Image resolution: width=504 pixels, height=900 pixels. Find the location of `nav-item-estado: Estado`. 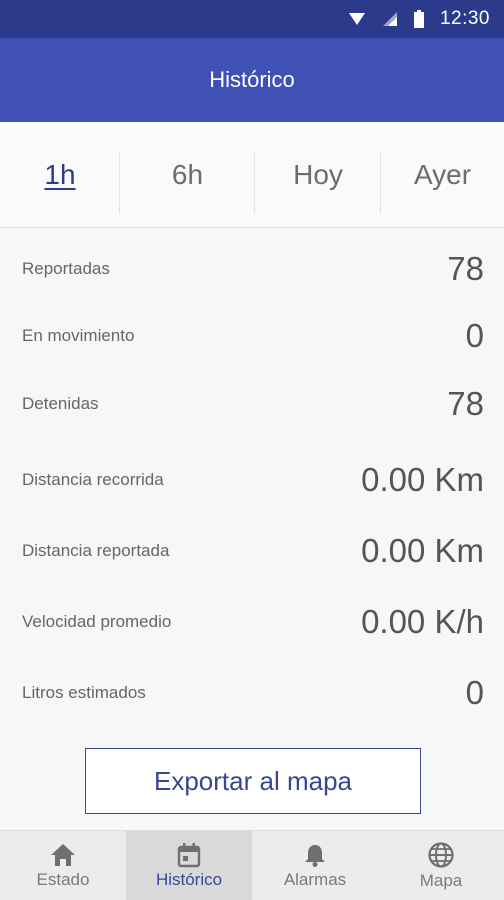

nav-item-estado: Estado is located at coordinates (63, 865).